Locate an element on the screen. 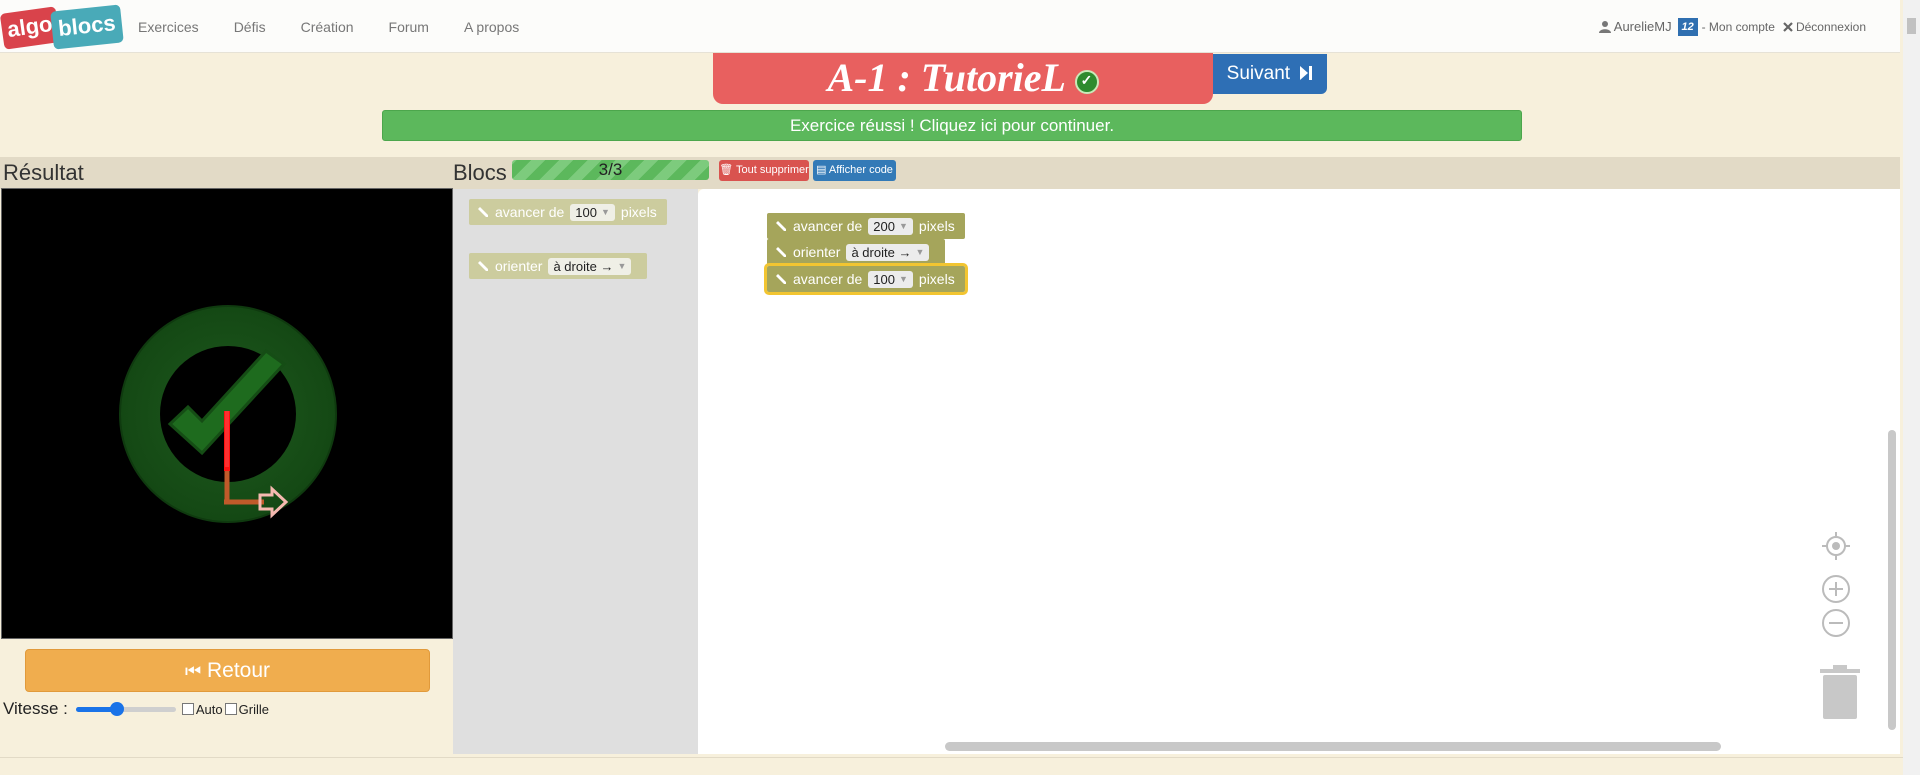 The image size is (1920, 775). footer-band is located at coordinates (951, 766).